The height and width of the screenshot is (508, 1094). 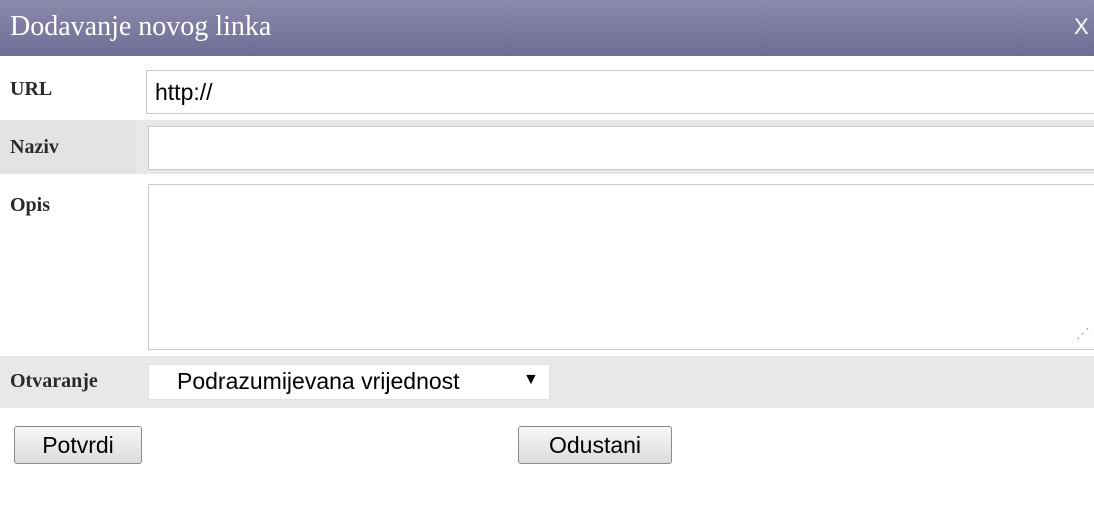 I want to click on confirm-button: Potvrdi, so click(x=78, y=445).